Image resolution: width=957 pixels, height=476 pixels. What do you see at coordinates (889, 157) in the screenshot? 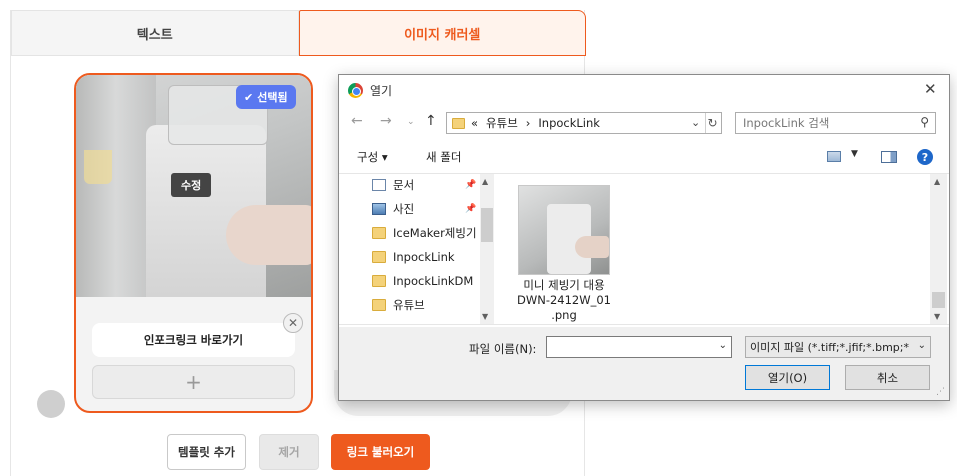
I see `preview-pane-icon` at bounding box center [889, 157].